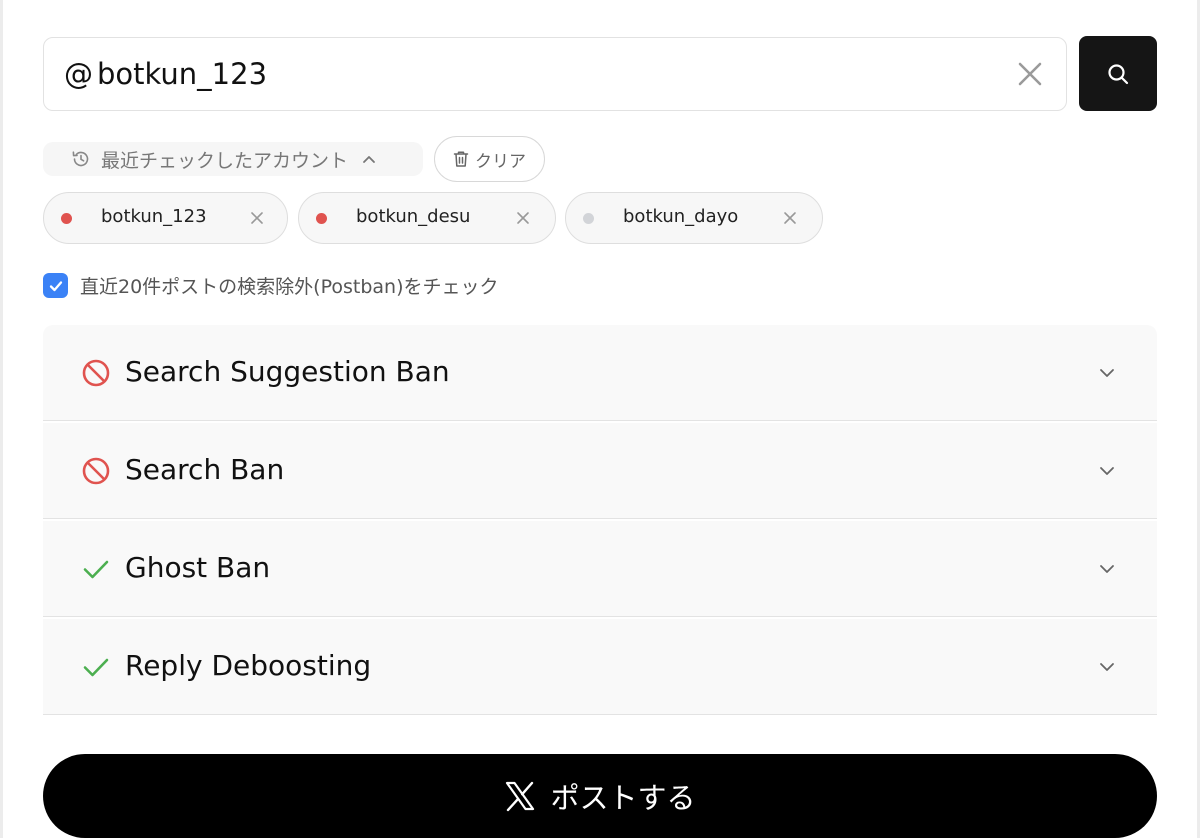  I want to click on postban-check-option: 直近20件ポストの検索除外(Postban)をチェック, so click(271, 285).